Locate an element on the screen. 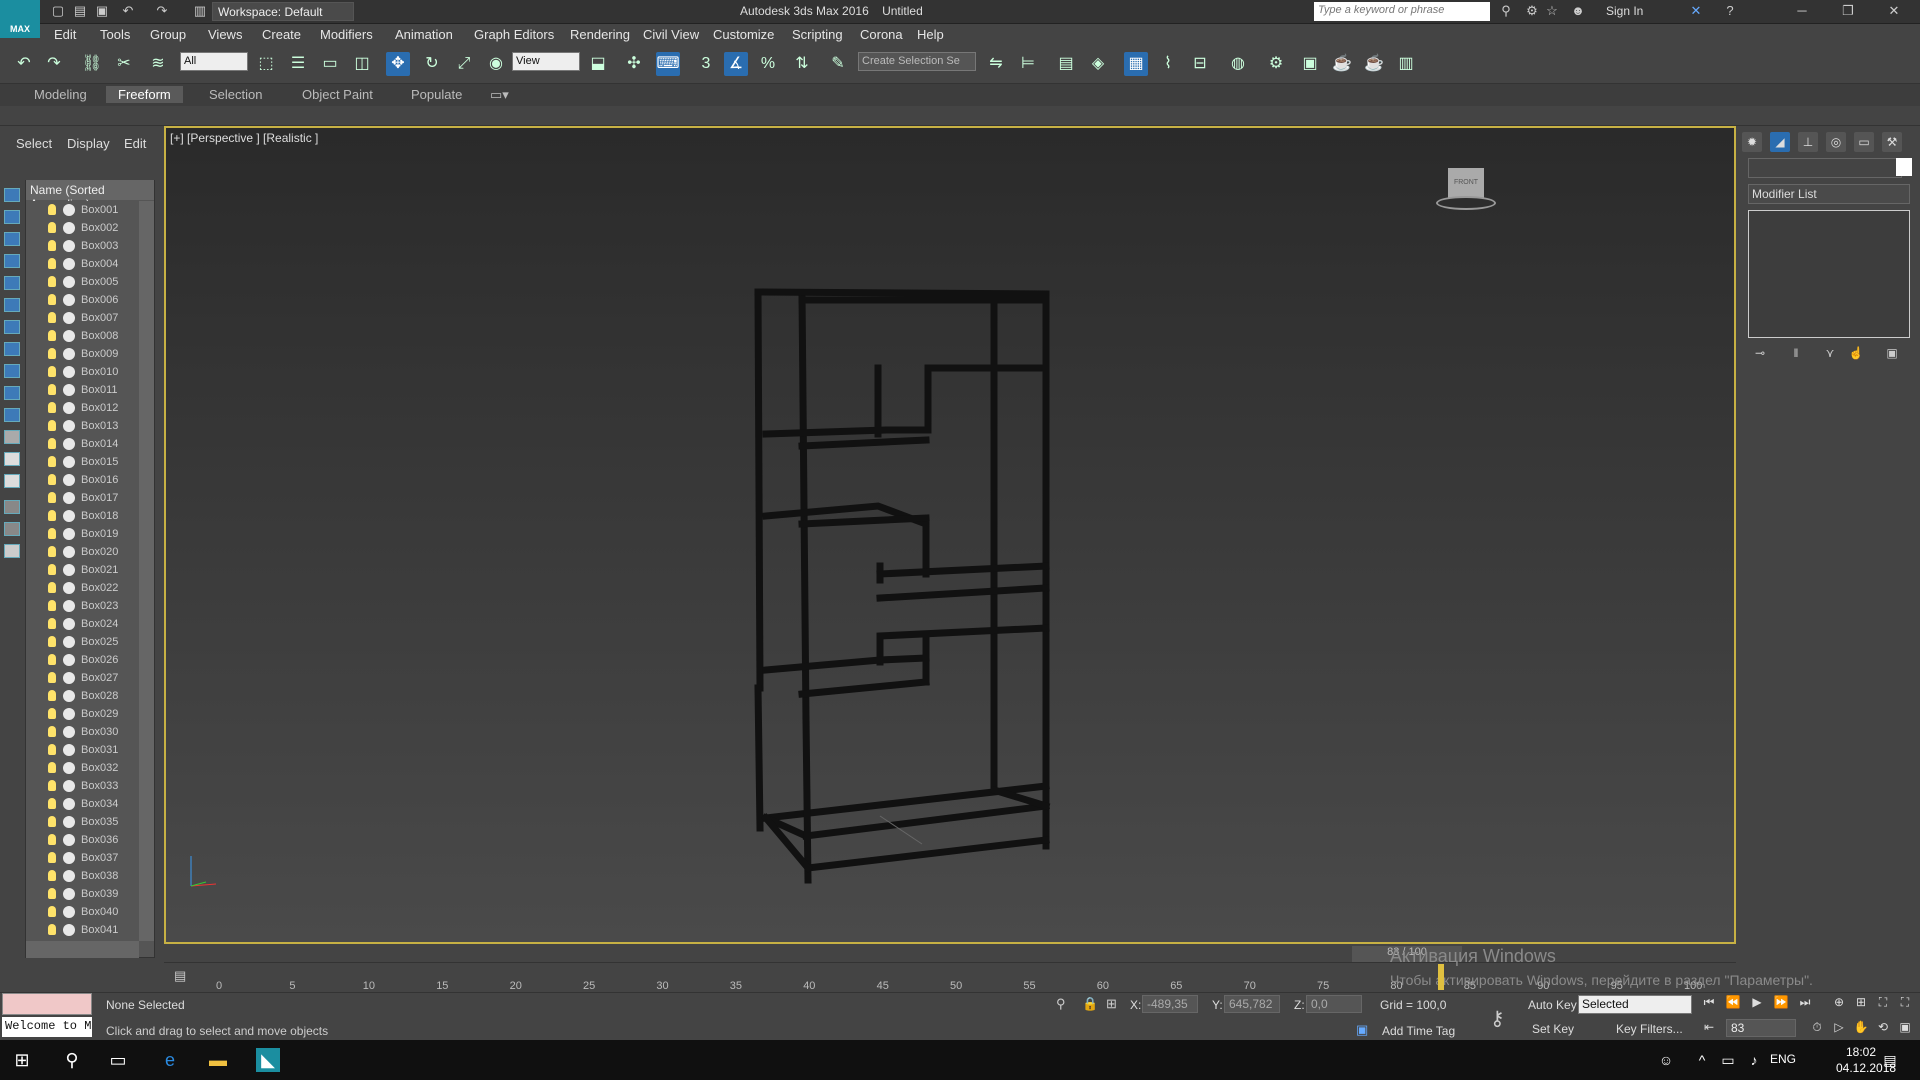 The width and height of the screenshot is (1920, 1080). list-item: Box029 is located at coordinates (82, 714).